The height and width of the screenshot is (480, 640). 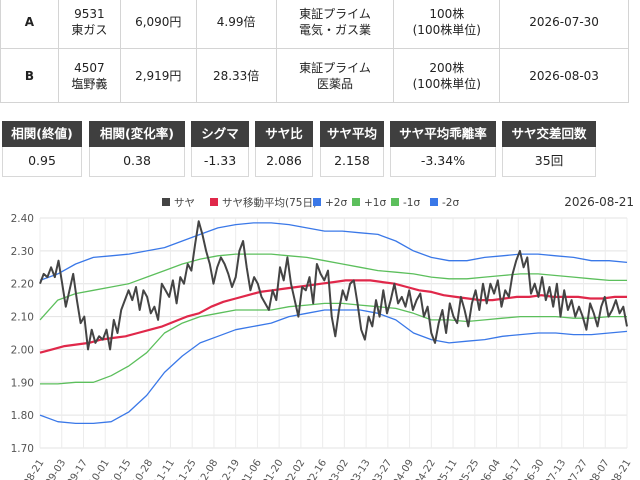 What do you see at coordinates (137, 162) in the screenshot?
I see `stat-value: 0.38` at bounding box center [137, 162].